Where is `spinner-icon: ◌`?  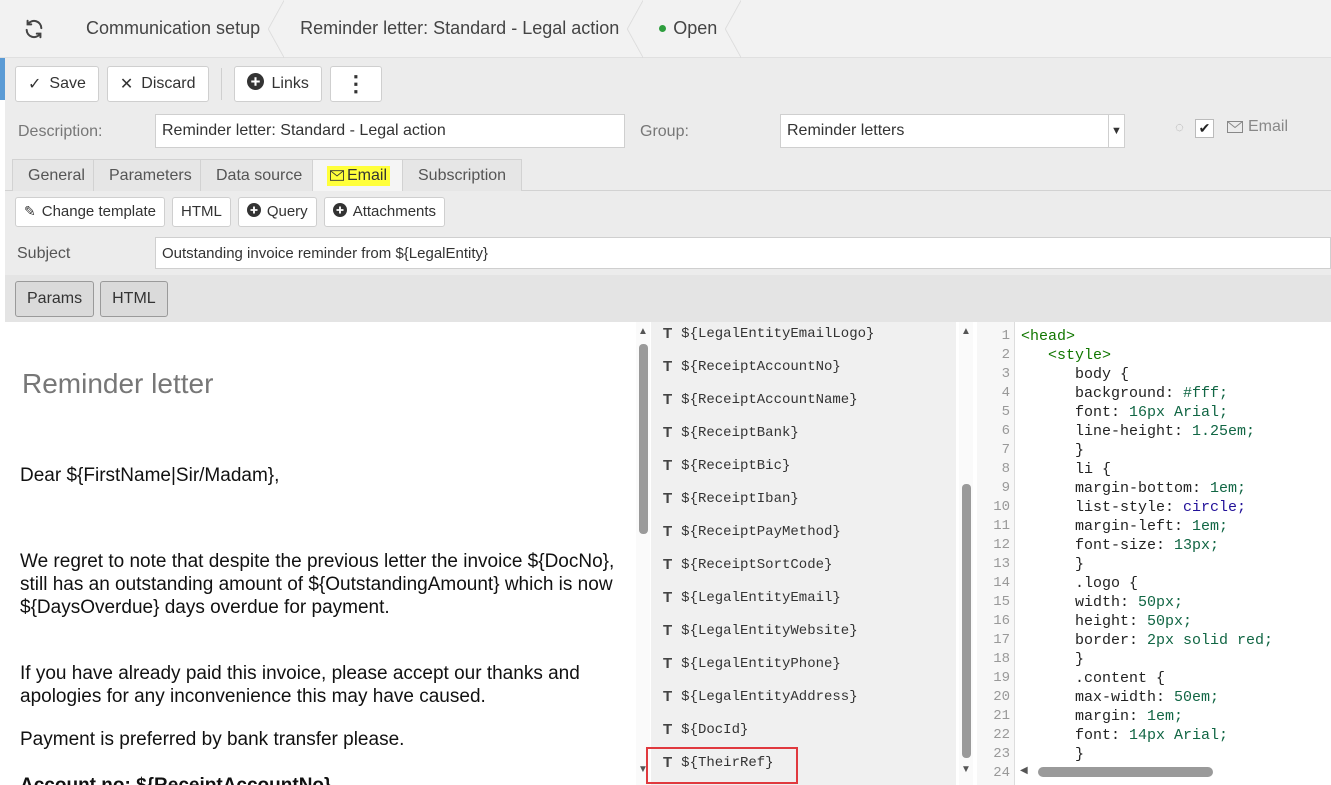
spinner-icon: ◌ is located at coordinates (1179, 127).